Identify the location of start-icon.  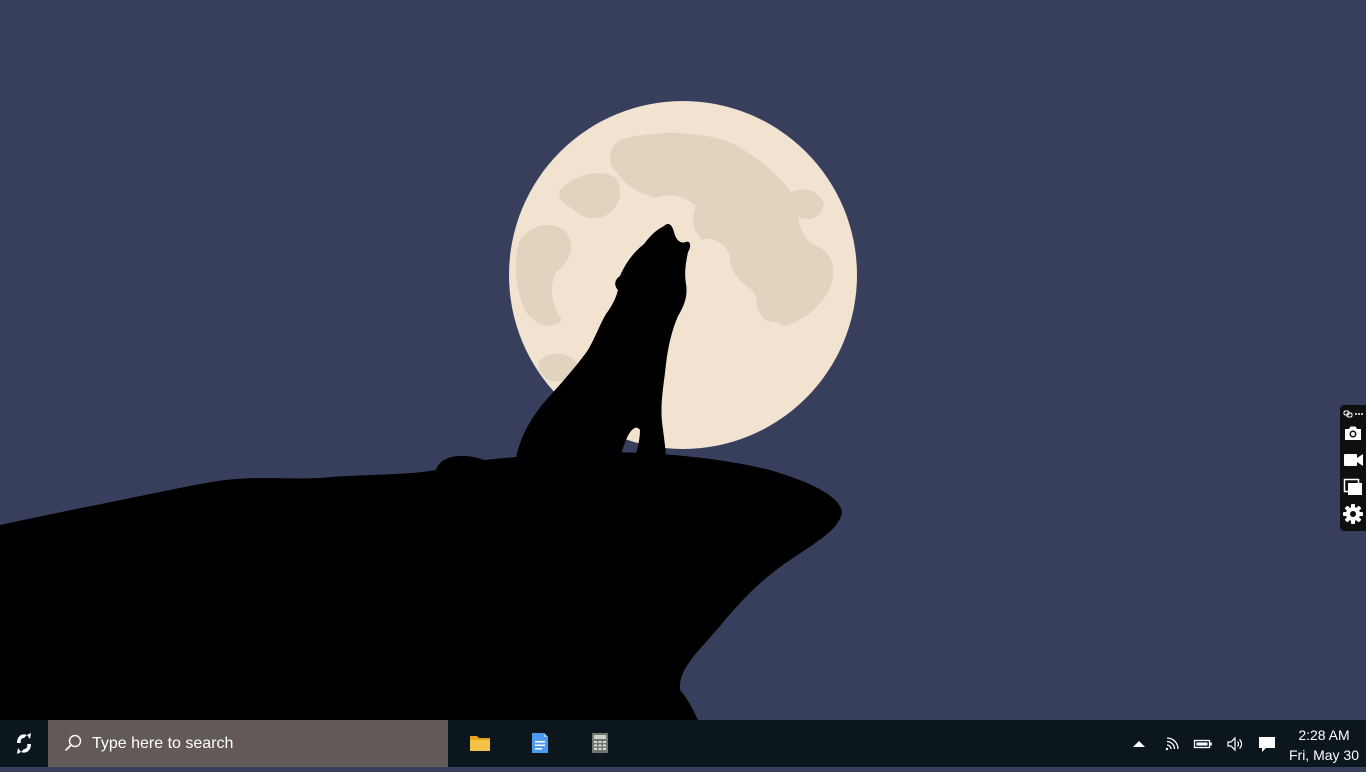
(24, 743).